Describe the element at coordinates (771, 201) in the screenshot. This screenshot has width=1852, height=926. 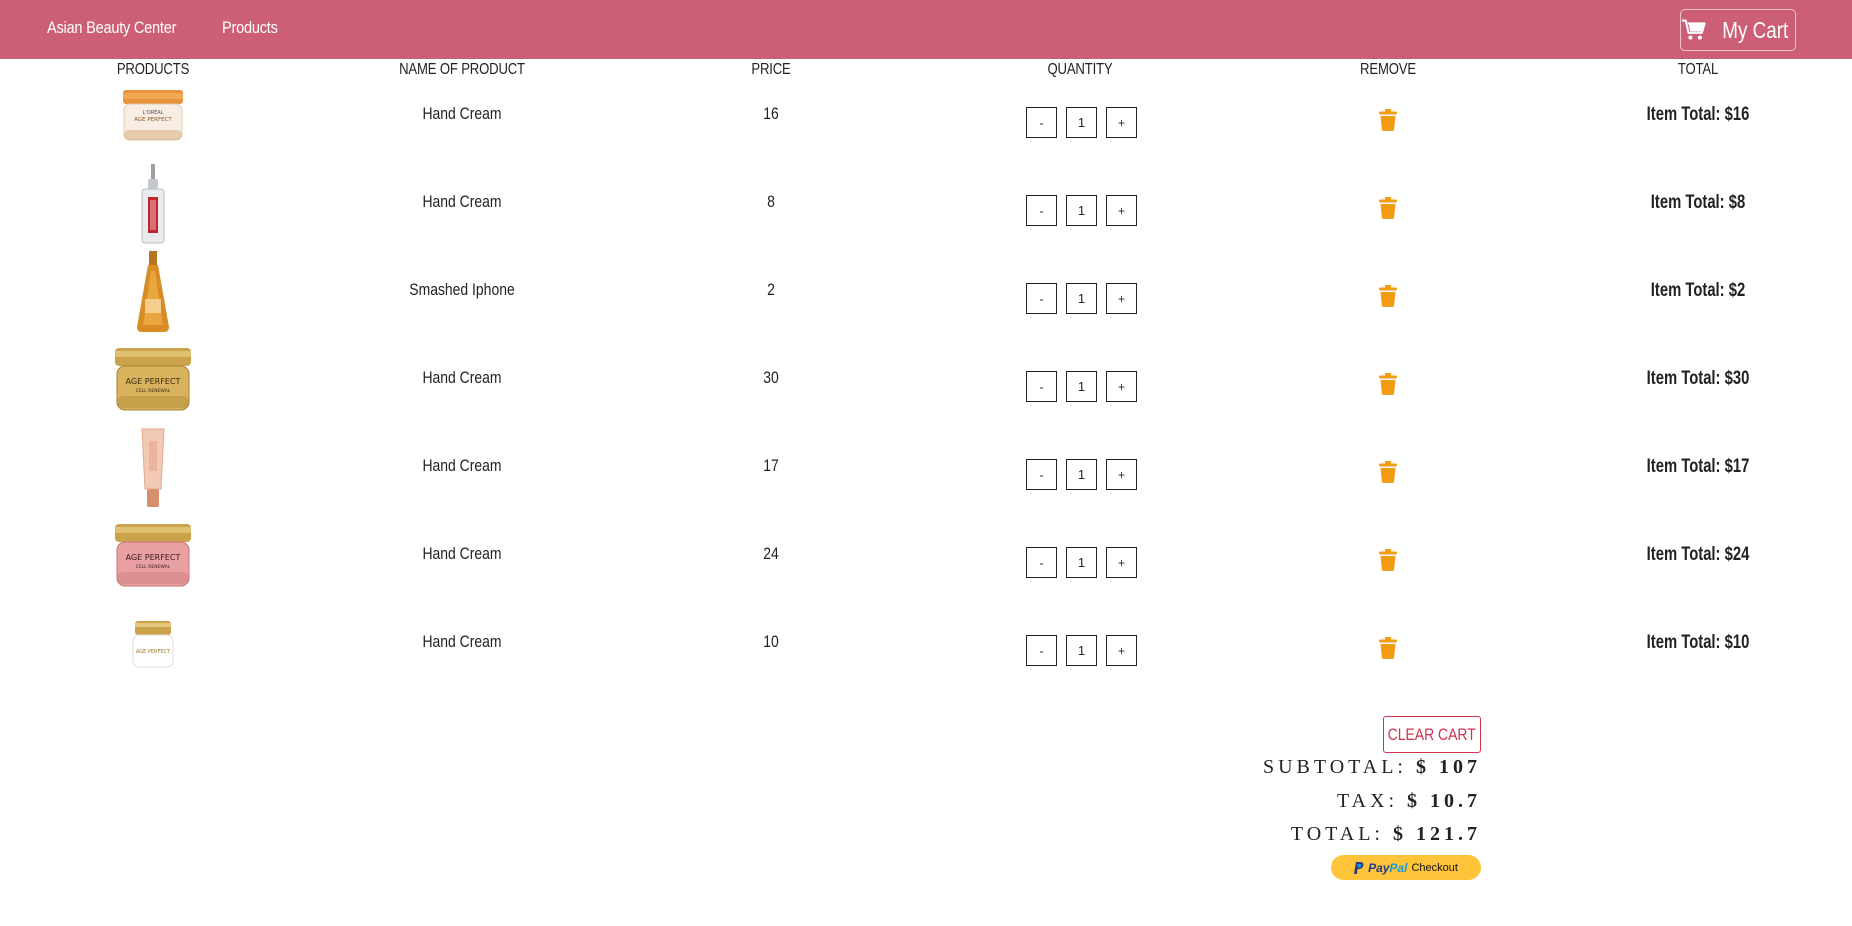
I see `product-price: 8` at that location.